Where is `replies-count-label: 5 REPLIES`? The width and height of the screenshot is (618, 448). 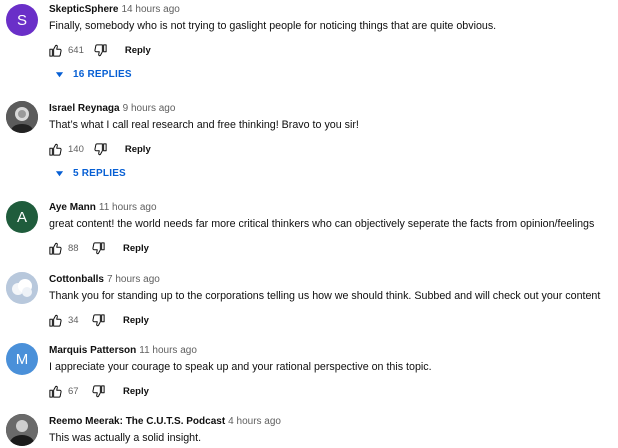
replies-count-label: 5 REPLIES is located at coordinates (99, 173).